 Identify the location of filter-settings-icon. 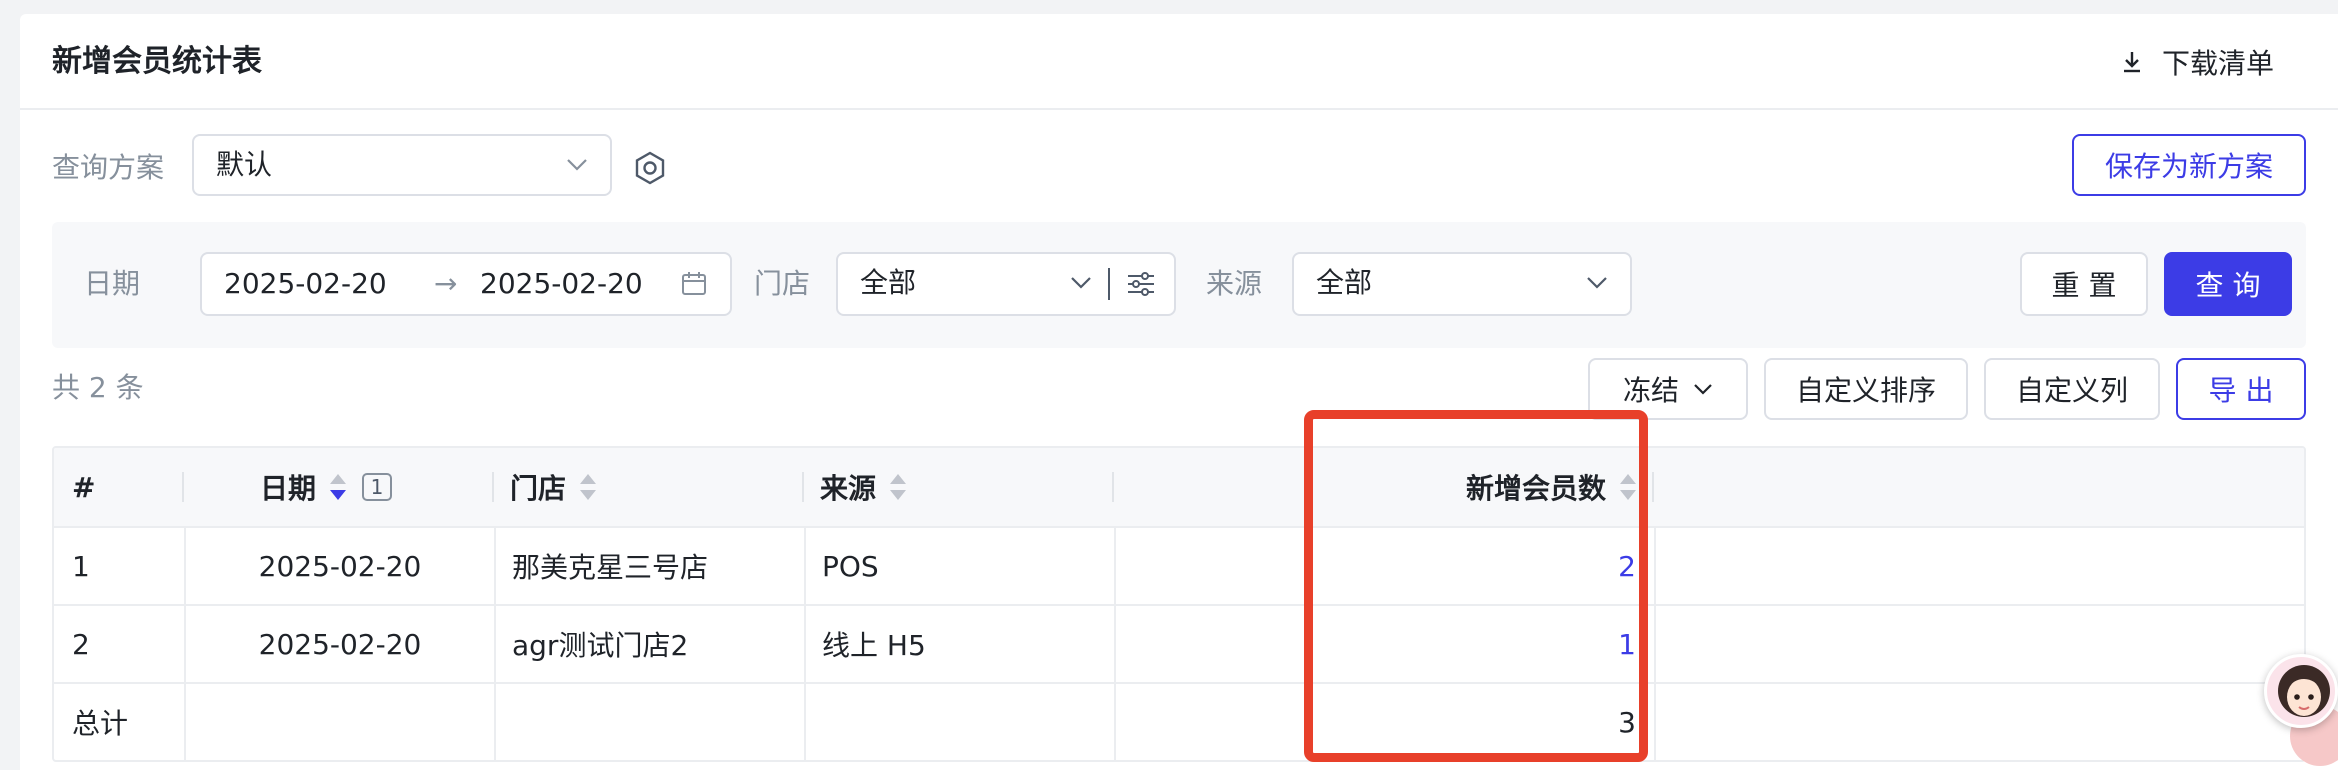
(1141, 284).